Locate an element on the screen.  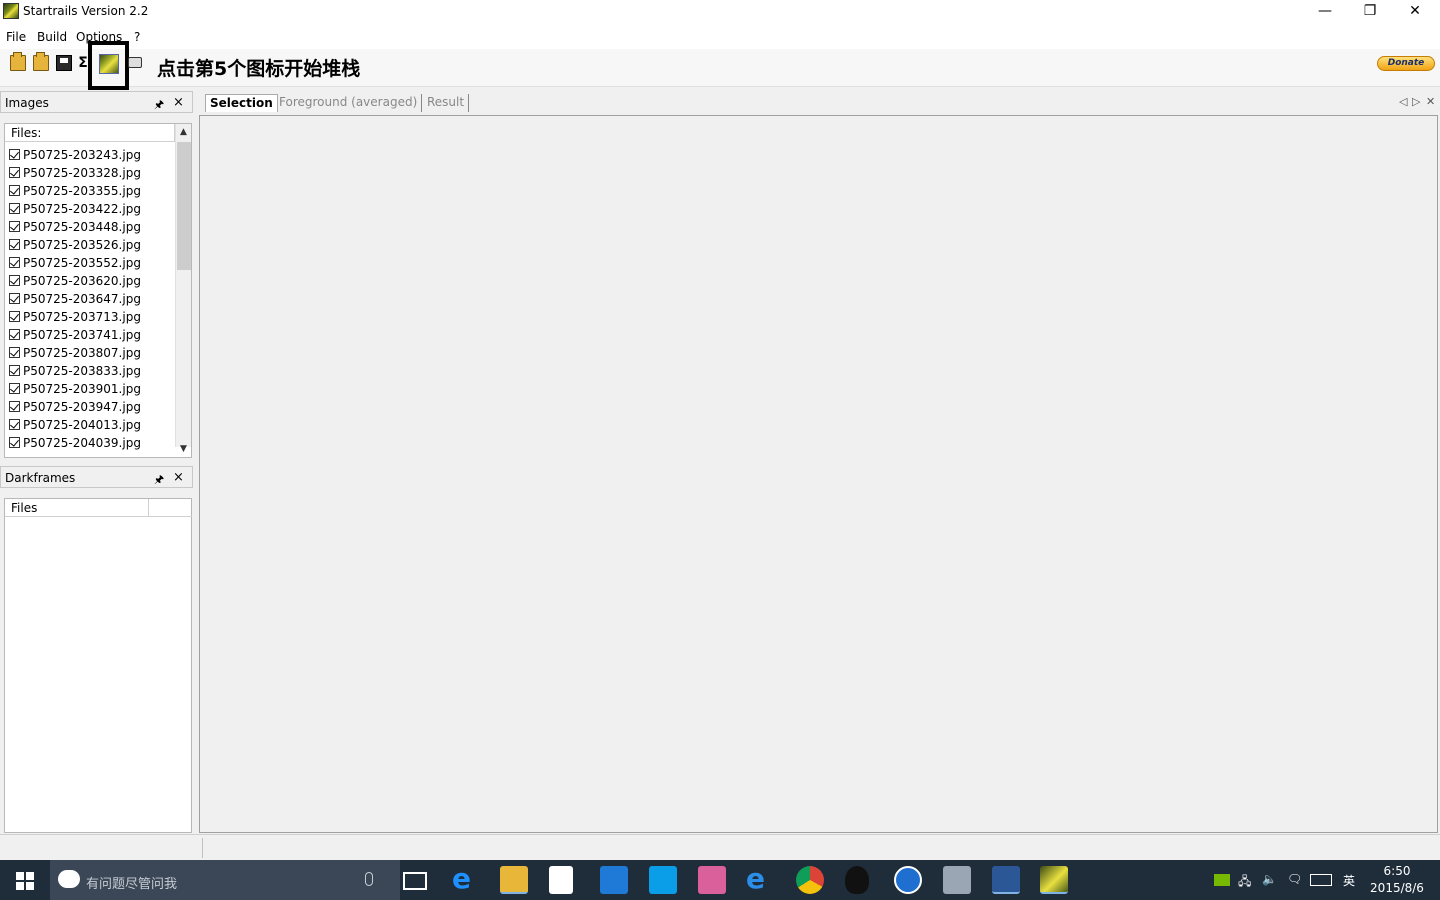
instruction-text: 点击第5个图标开始堆栈 is located at coordinates (259, 69).